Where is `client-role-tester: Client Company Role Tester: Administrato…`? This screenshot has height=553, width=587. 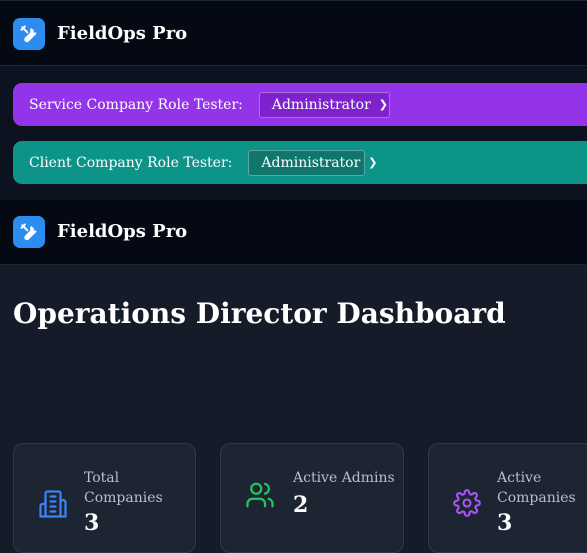
client-role-tester: Client Company Role Tester: Administrato… is located at coordinates (300, 162).